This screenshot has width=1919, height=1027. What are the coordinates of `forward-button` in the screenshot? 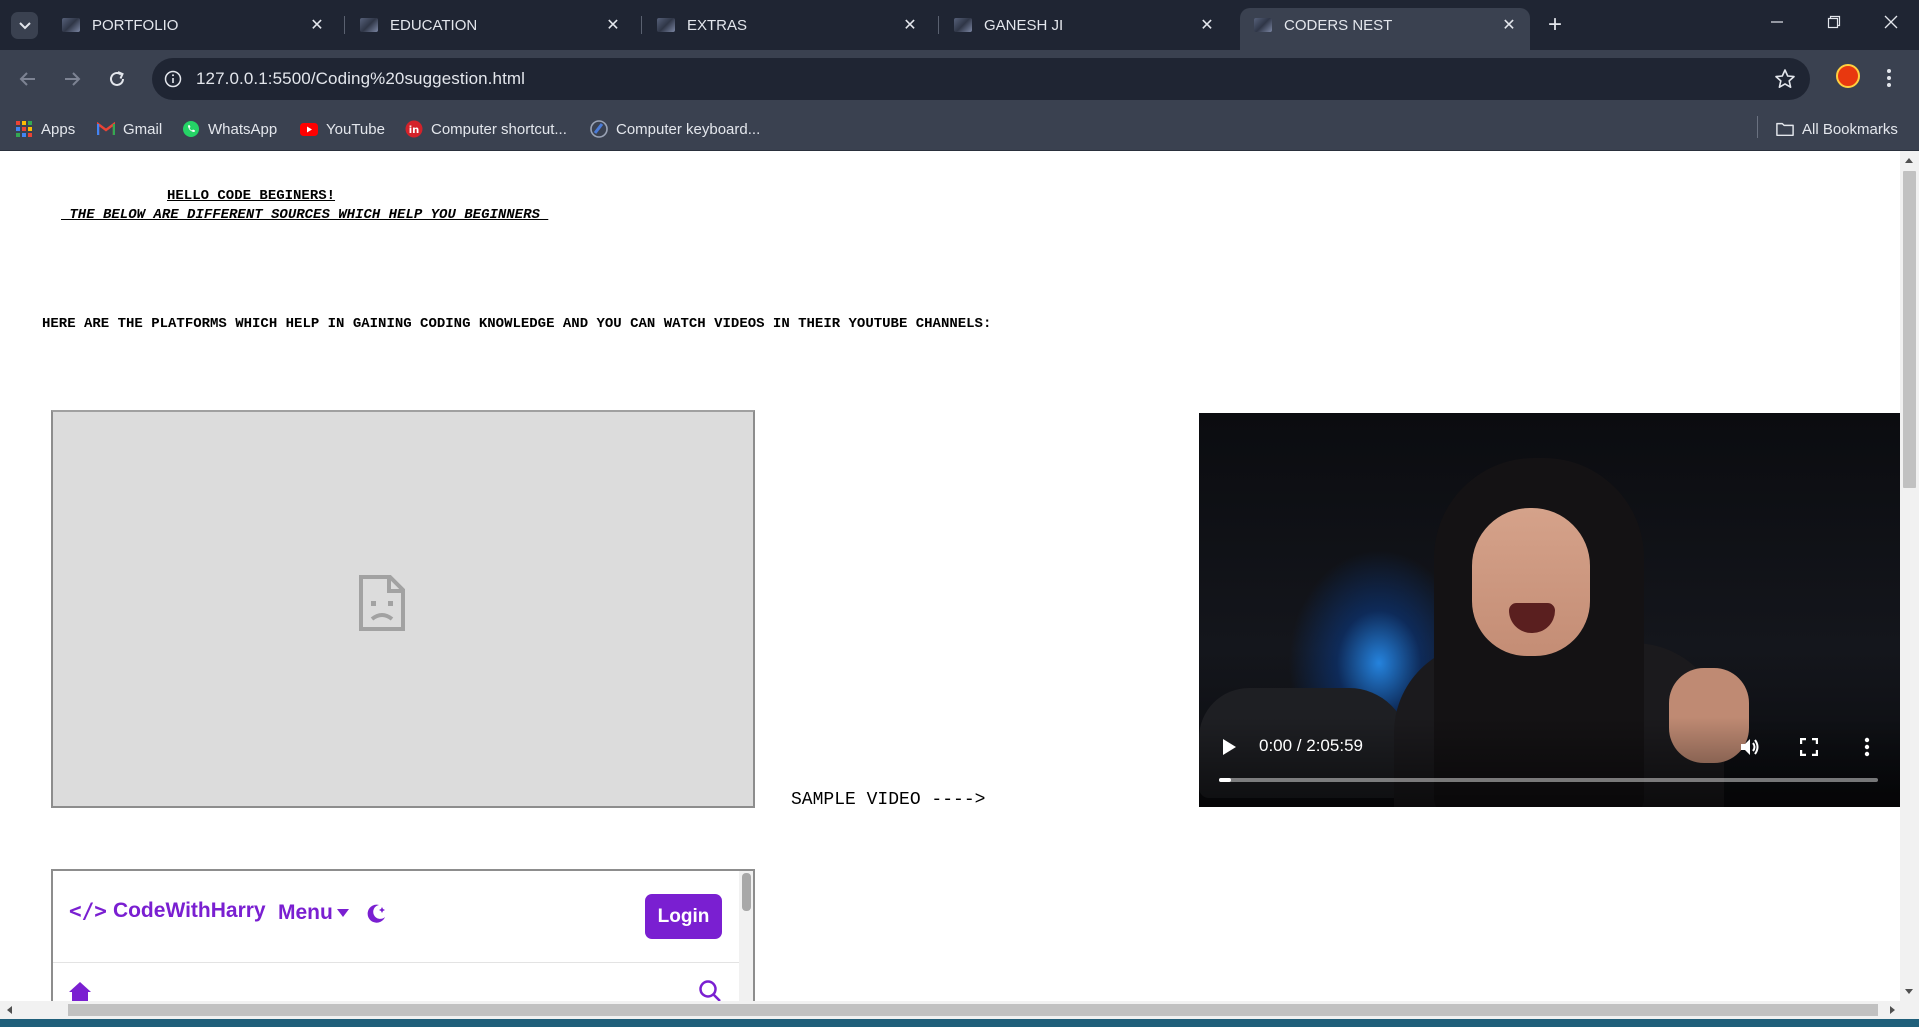 It's located at (72, 79).